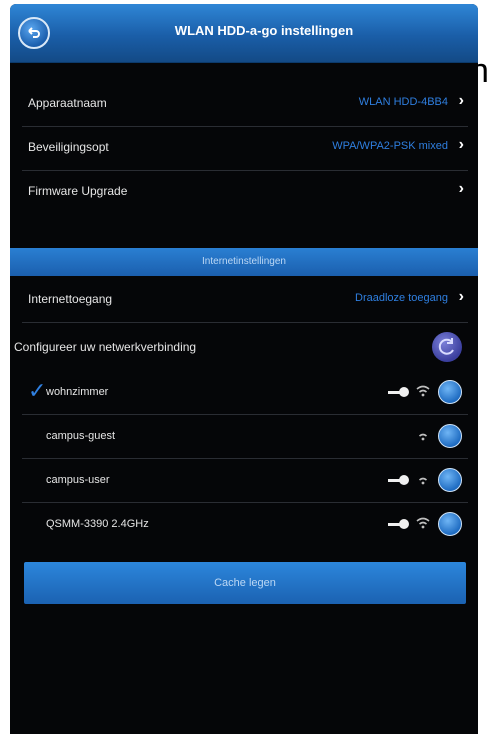 The image size is (487, 734). Describe the element at coordinates (97, 524) in the screenshot. I see `network-name: QSMM-3390 2.4GHz` at that location.